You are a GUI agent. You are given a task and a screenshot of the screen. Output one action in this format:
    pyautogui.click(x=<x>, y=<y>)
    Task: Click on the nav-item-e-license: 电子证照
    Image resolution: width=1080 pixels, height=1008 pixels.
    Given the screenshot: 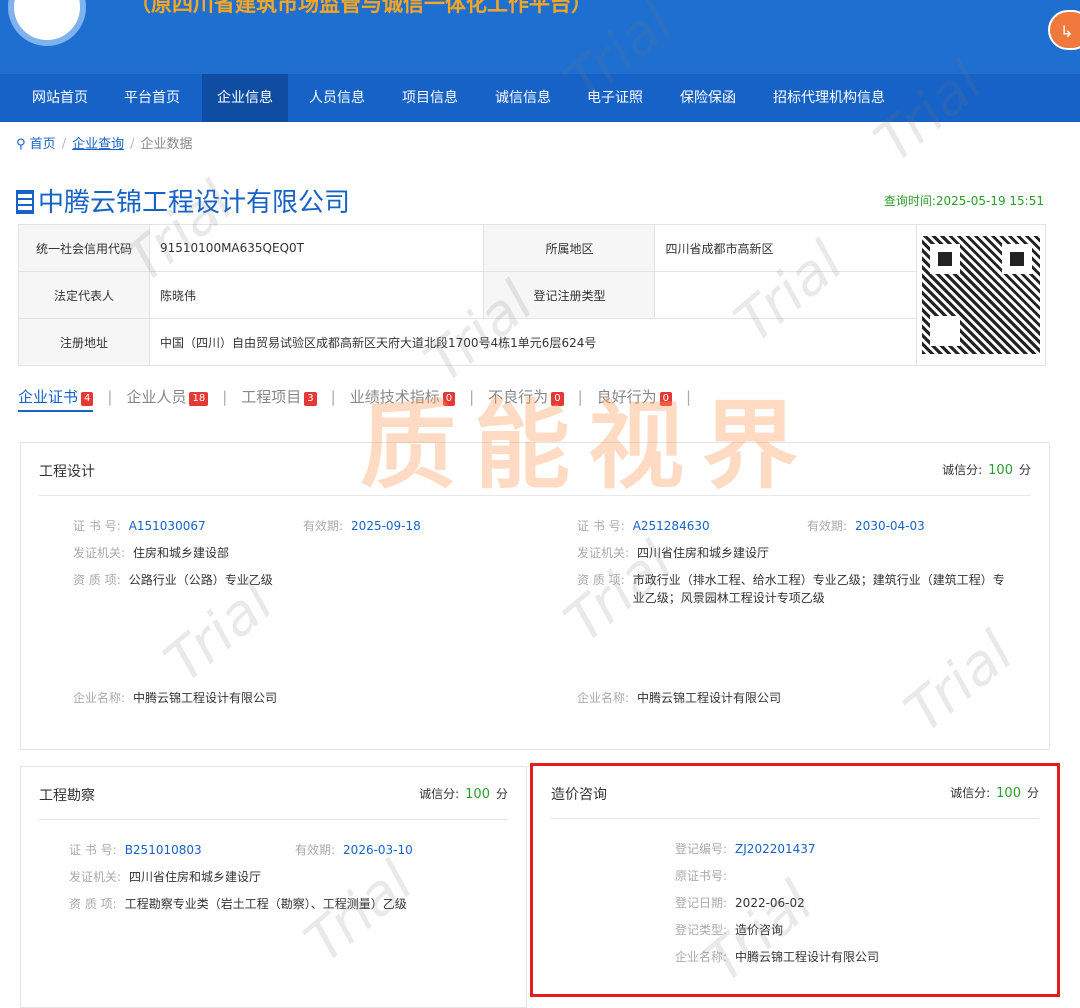 What is the action you would take?
    pyautogui.click(x=615, y=98)
    